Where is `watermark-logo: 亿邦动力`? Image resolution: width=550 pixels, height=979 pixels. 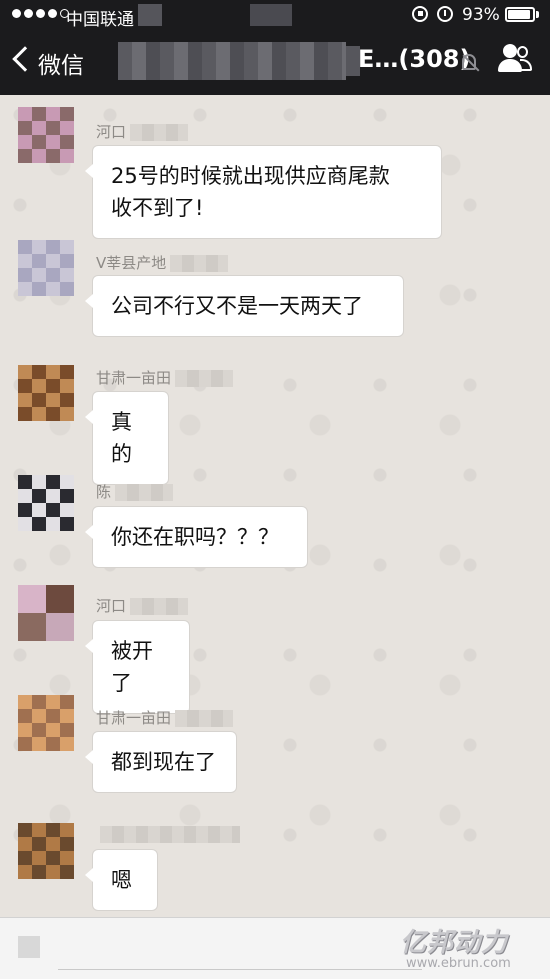 watermark-logo: 亿邦动力 is located at coordinates (454, 943).